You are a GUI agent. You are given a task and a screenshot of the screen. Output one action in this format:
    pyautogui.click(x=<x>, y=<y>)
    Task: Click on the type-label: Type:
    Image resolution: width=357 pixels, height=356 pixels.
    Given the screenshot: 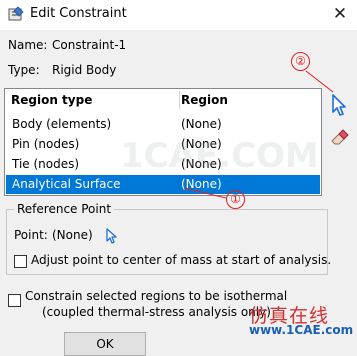 What is the action you would take?
    pyautogui.click(x=24, y=70)
    